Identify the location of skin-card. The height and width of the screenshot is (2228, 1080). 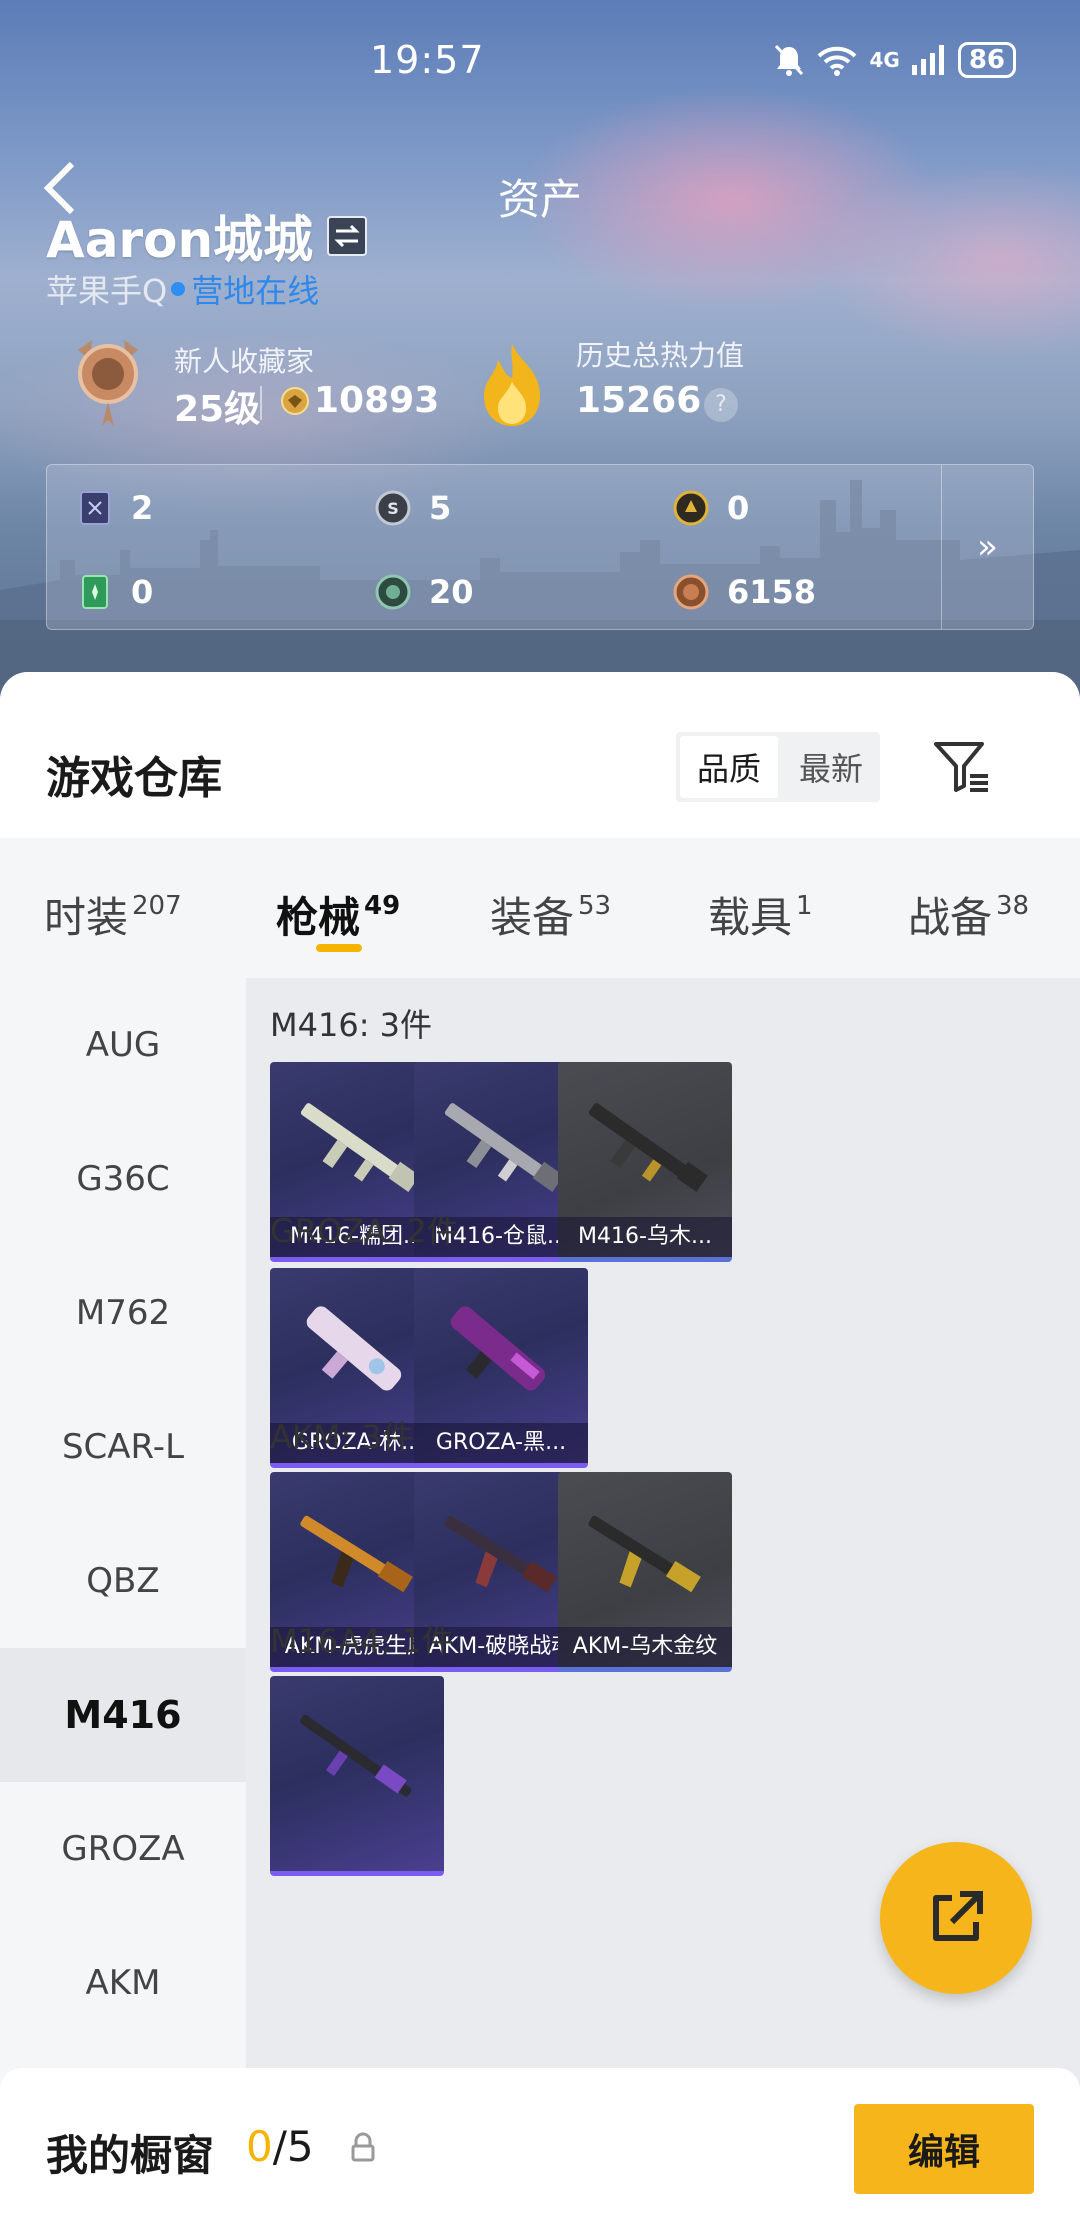
(357, 1776).